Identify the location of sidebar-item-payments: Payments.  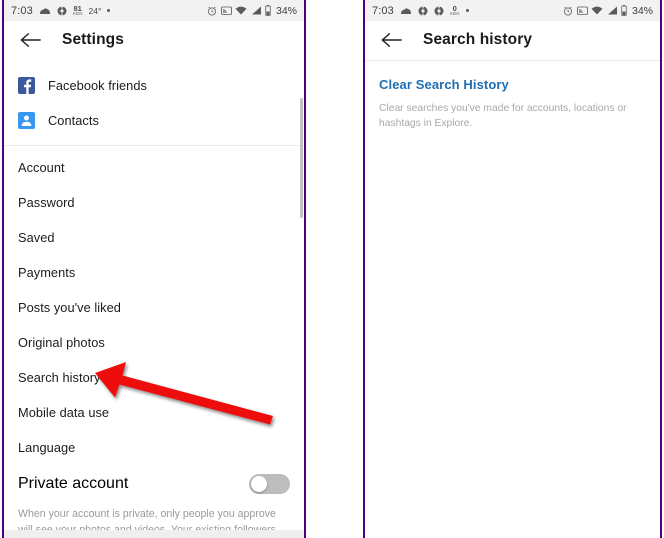
(154, 272).